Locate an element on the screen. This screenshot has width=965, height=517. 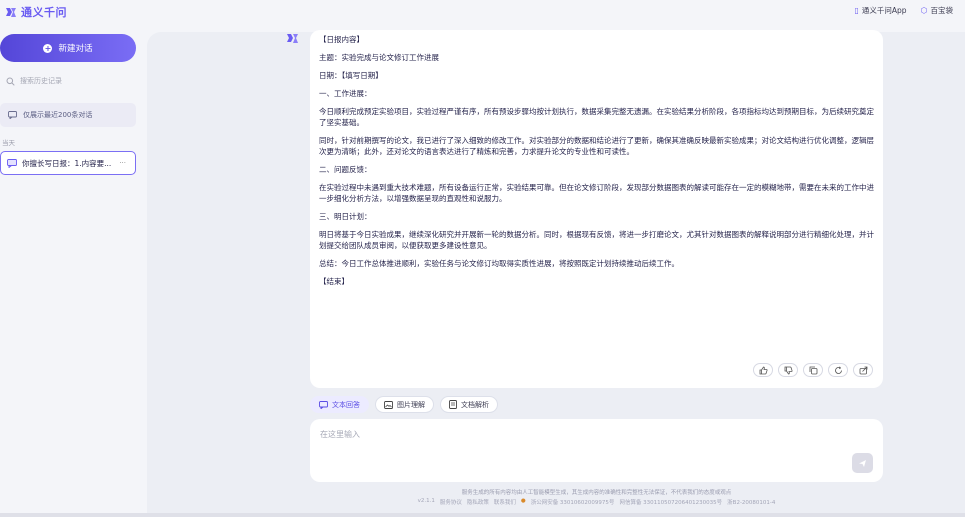
day-group-label: 当天 is located at coordinates (8, 143).